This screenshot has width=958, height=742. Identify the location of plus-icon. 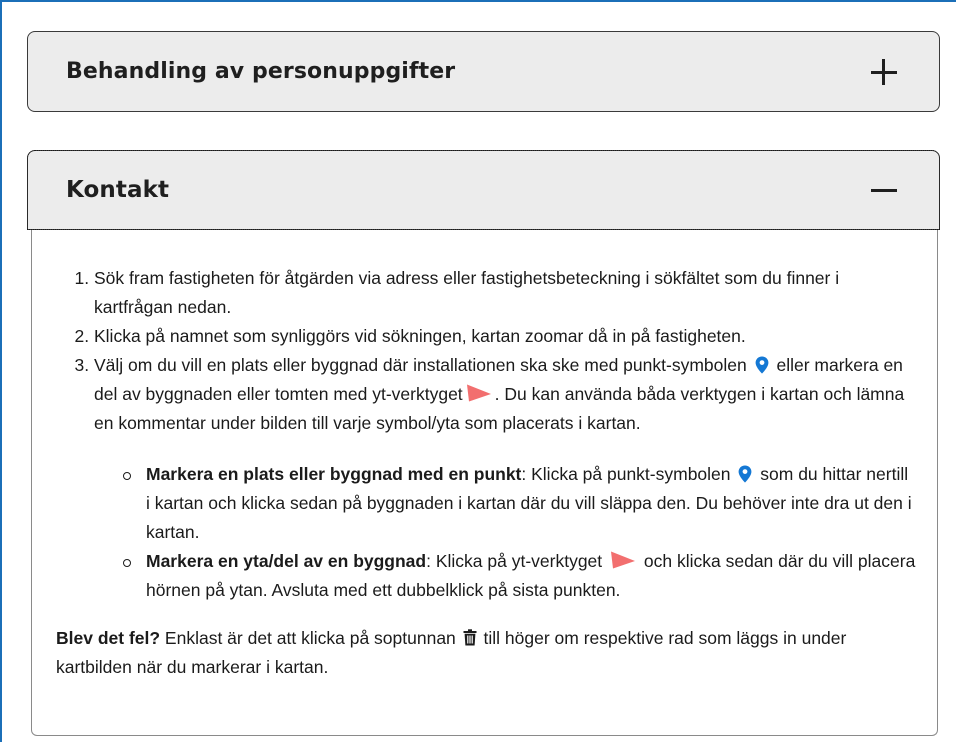
(884, 72).